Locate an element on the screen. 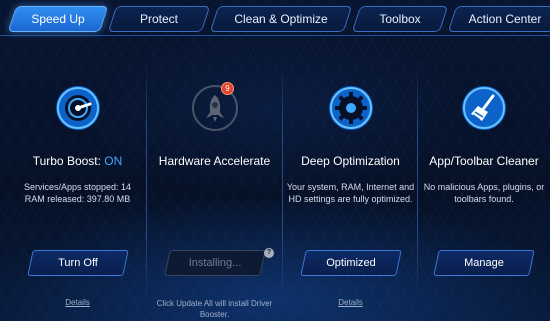 This screenshot has width=550, height=321. tab-label: Speed Up is located at coordinates (58, 19).